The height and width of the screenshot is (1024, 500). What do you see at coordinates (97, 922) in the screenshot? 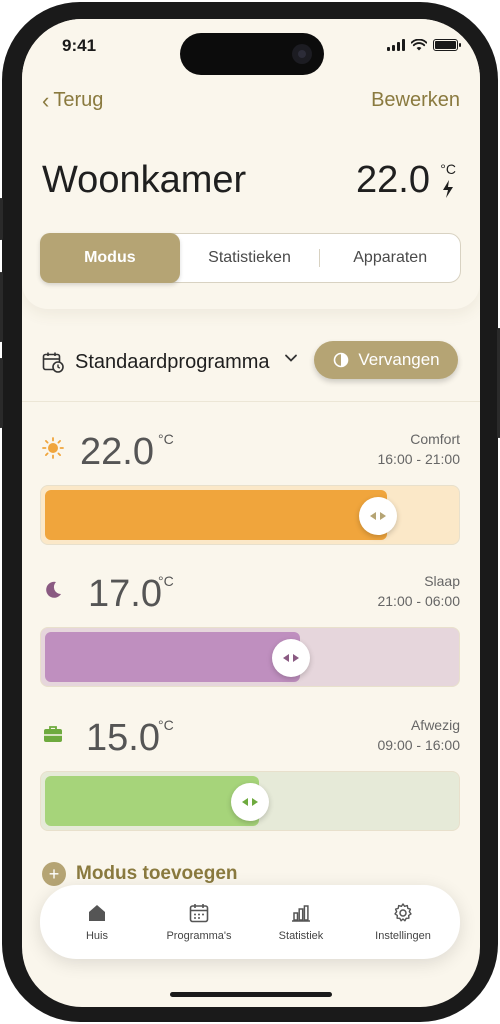
I see `tab-huis: Huis` at bounding box center [97, 922].